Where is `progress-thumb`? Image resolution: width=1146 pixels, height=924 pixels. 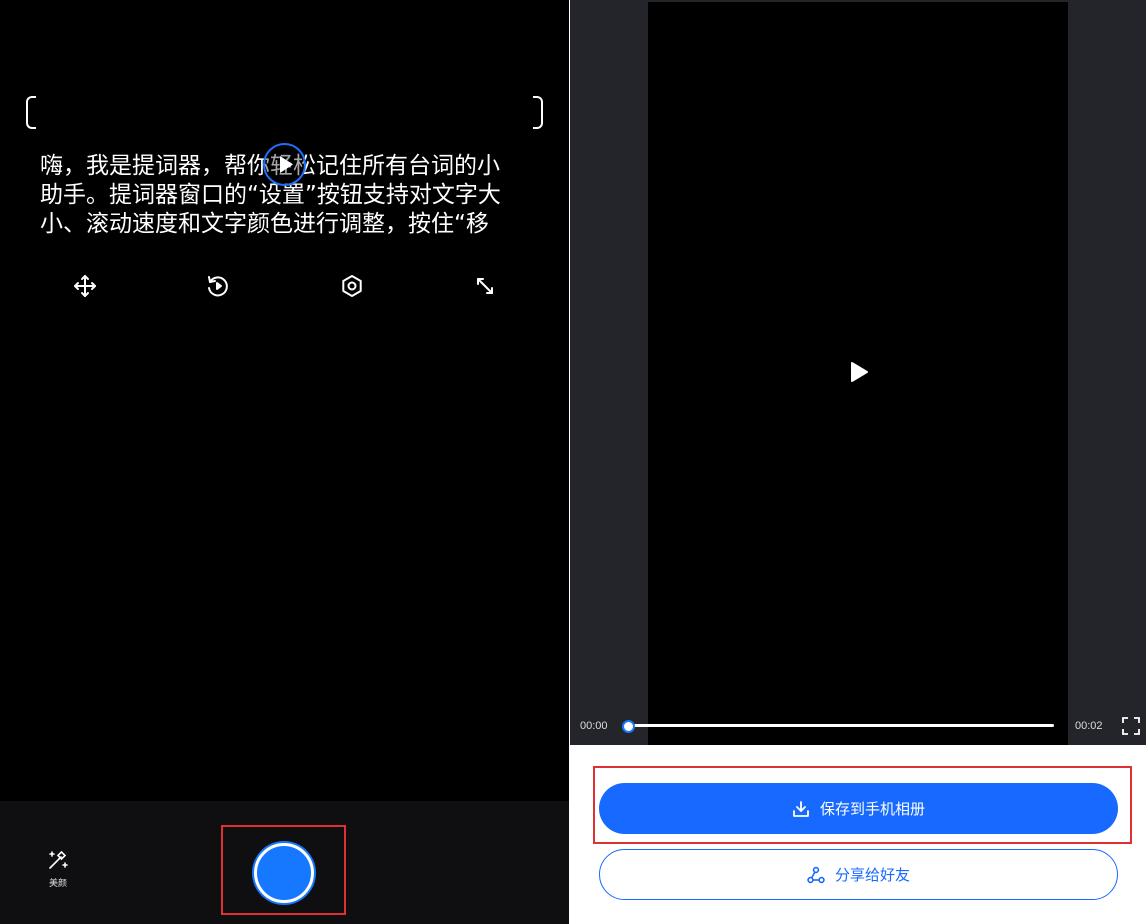 progress-thumb is located at coordinates (628, 726).